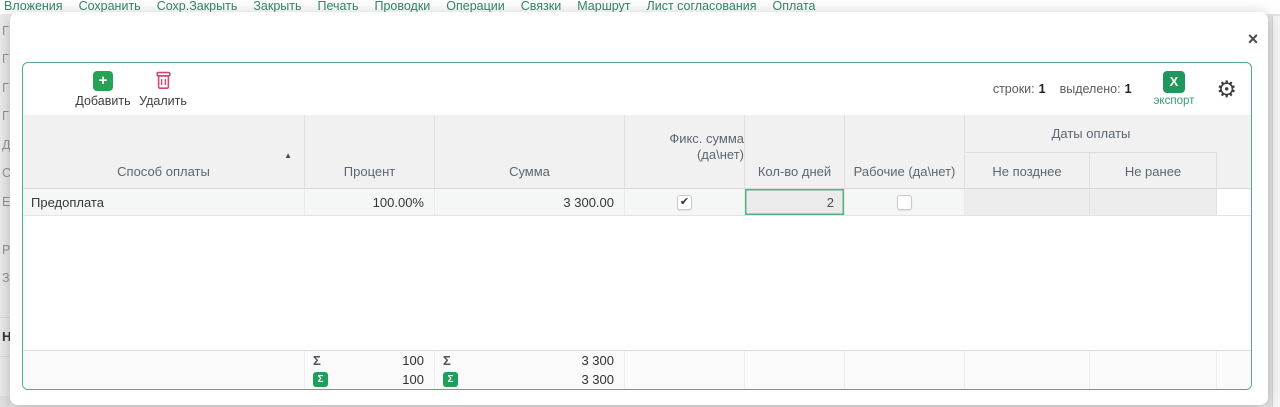  What do you see at coordinates (163, 81) in the screenshot?
I see `trash-icon` at bounding box center [163, 81].